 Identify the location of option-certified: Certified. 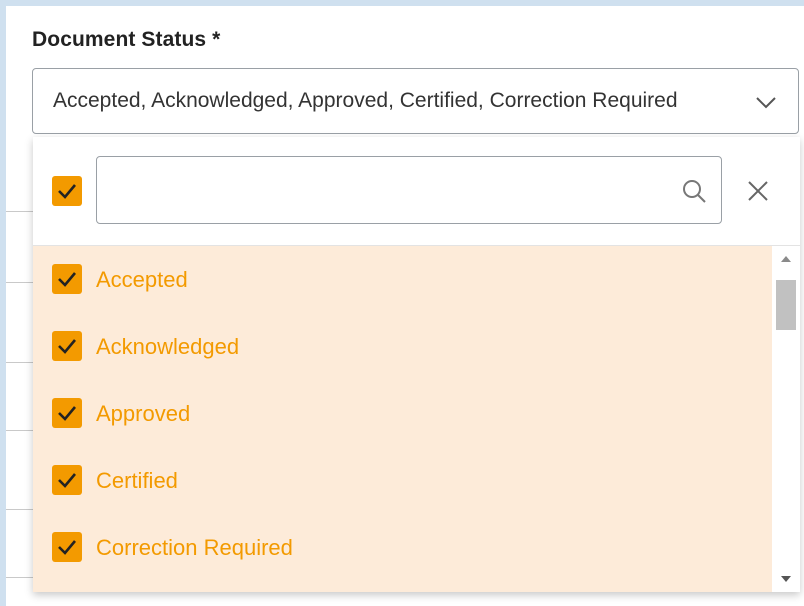
(402, 480).